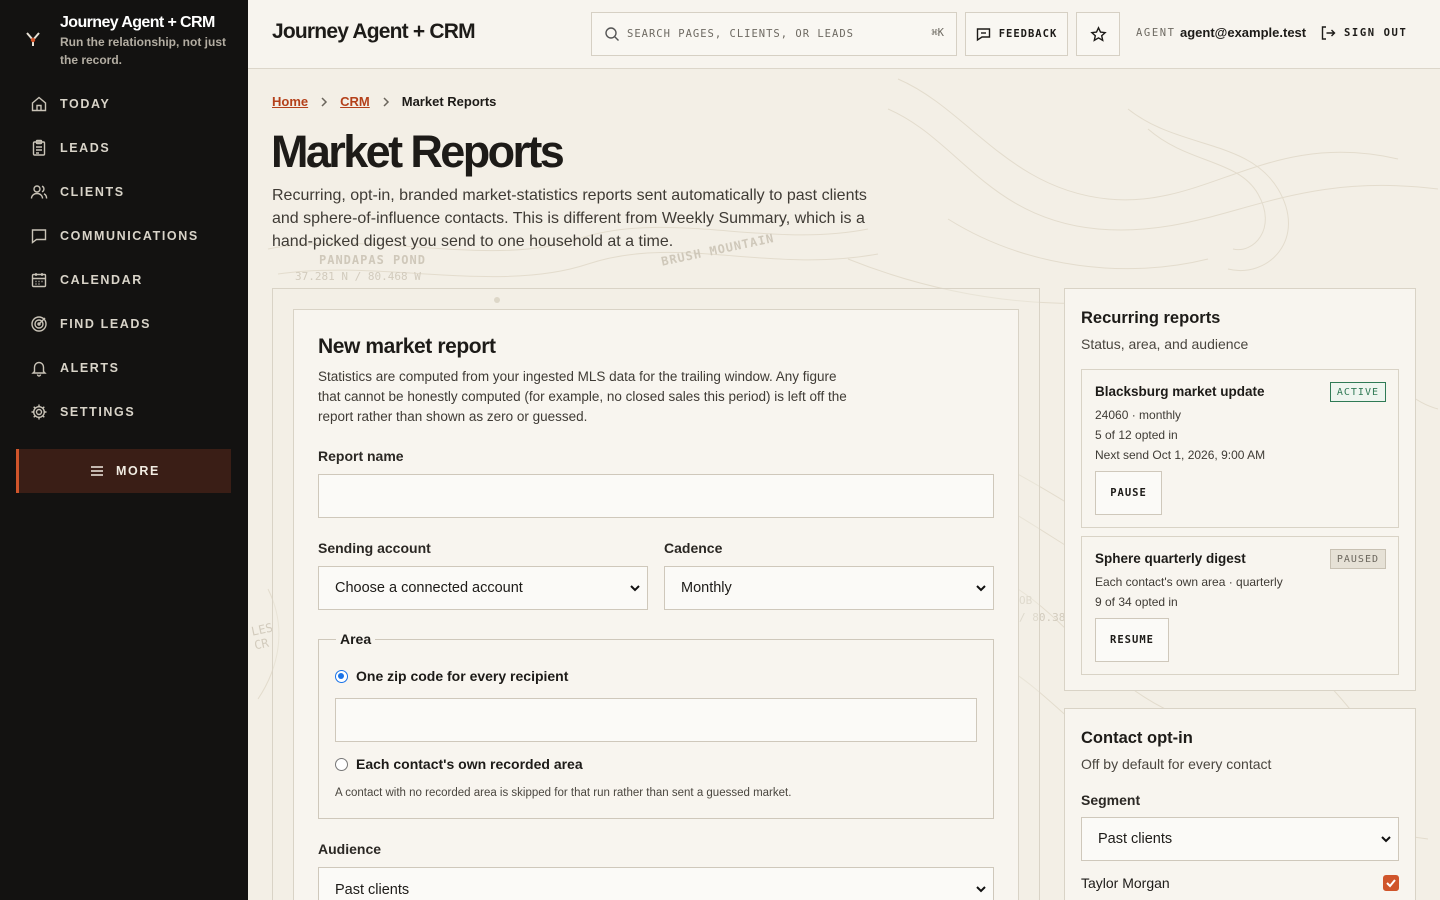 The height and width of the screenshot is (900, 1440). What do you see at coordinates (372, 260) in the screenshot?
I see `map-label-pond: PANDAPAS POND` at bounding box center [372, 260].